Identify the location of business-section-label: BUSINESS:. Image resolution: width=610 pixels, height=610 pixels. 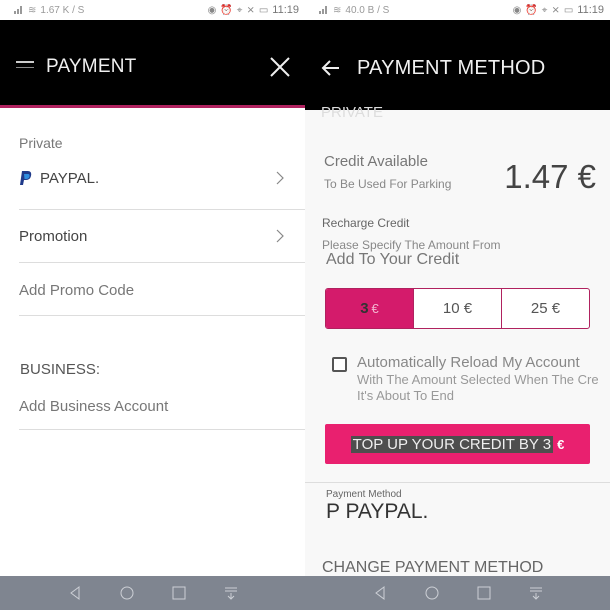
(60, 369).